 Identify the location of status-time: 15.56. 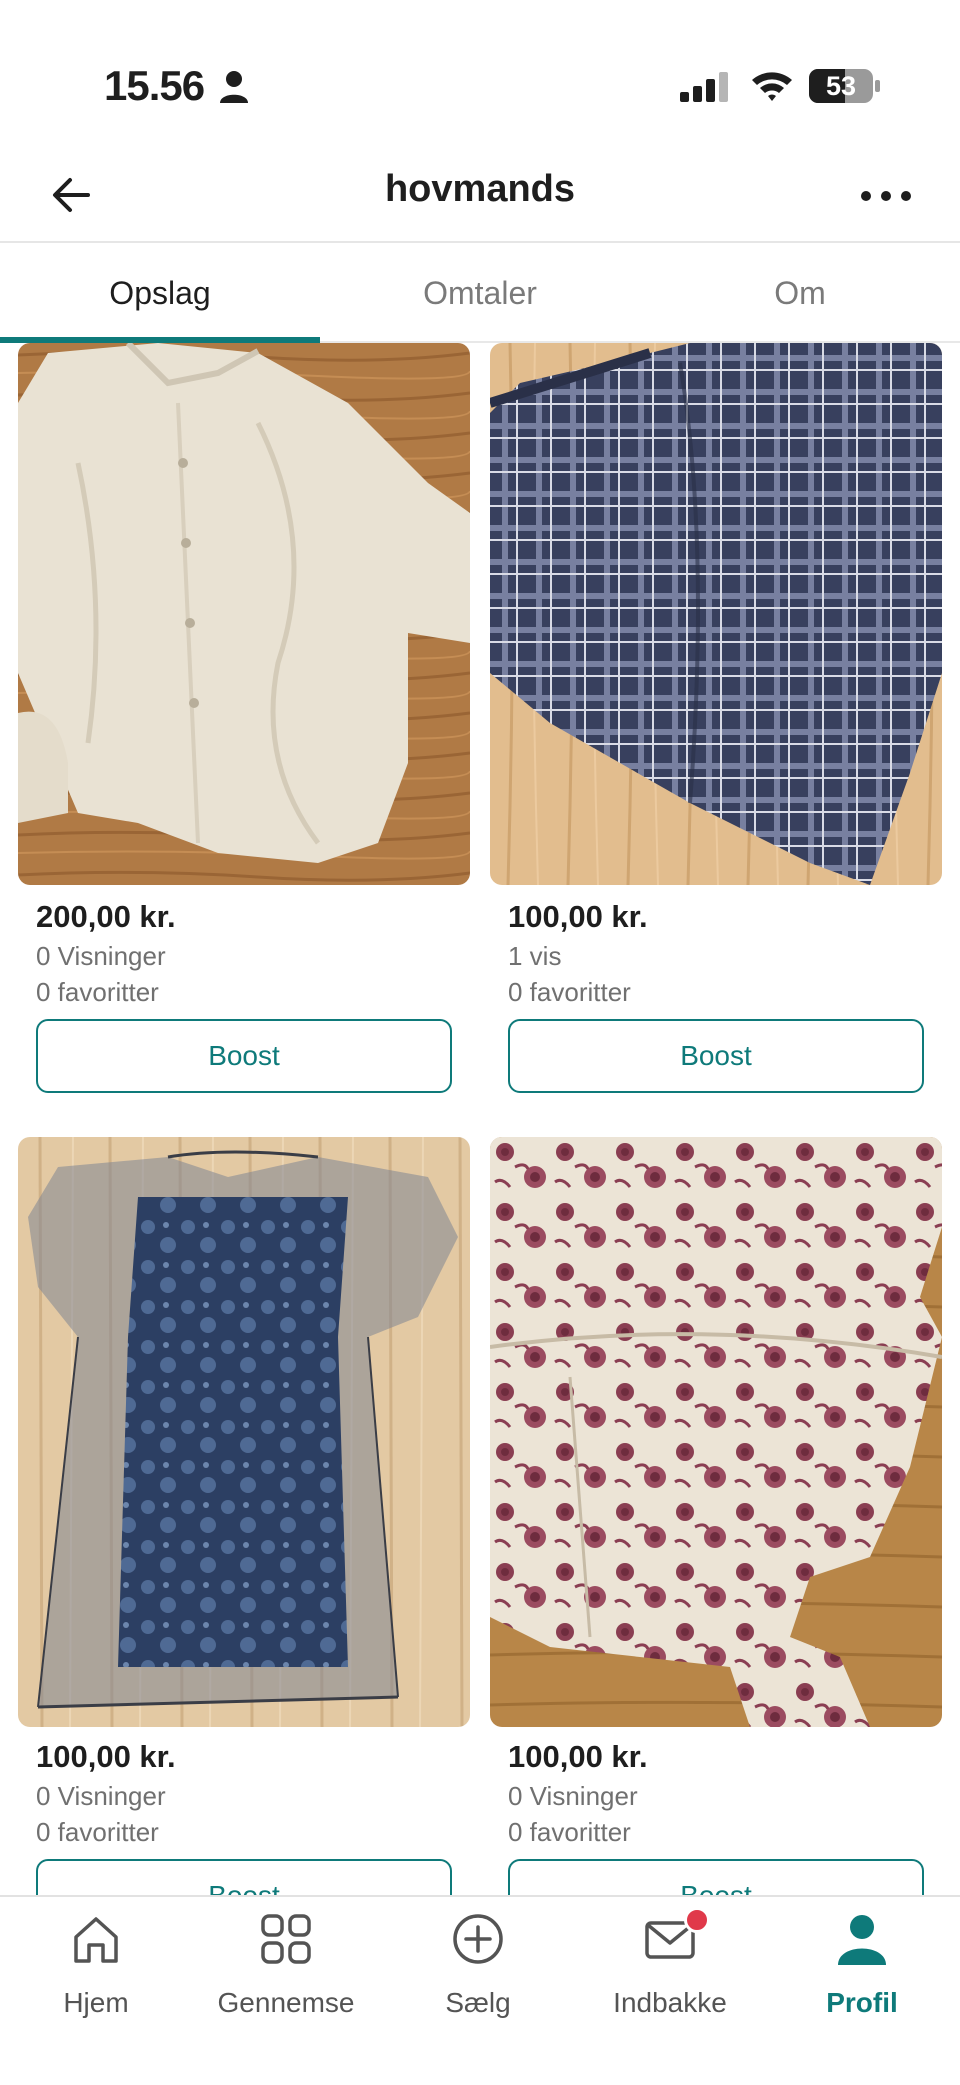
(154, 85).